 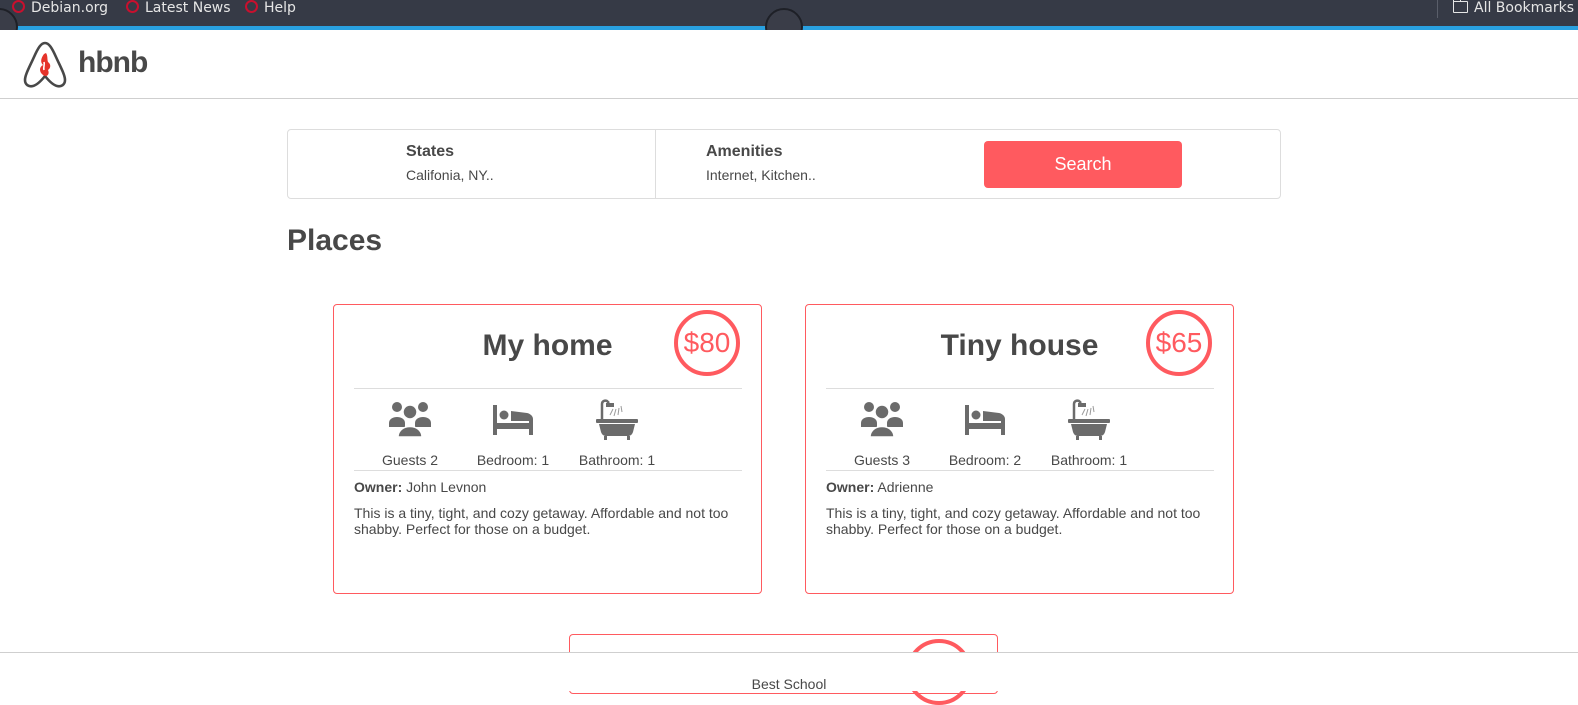 I want to click on folder-icon, so click(x=1460, y=6).